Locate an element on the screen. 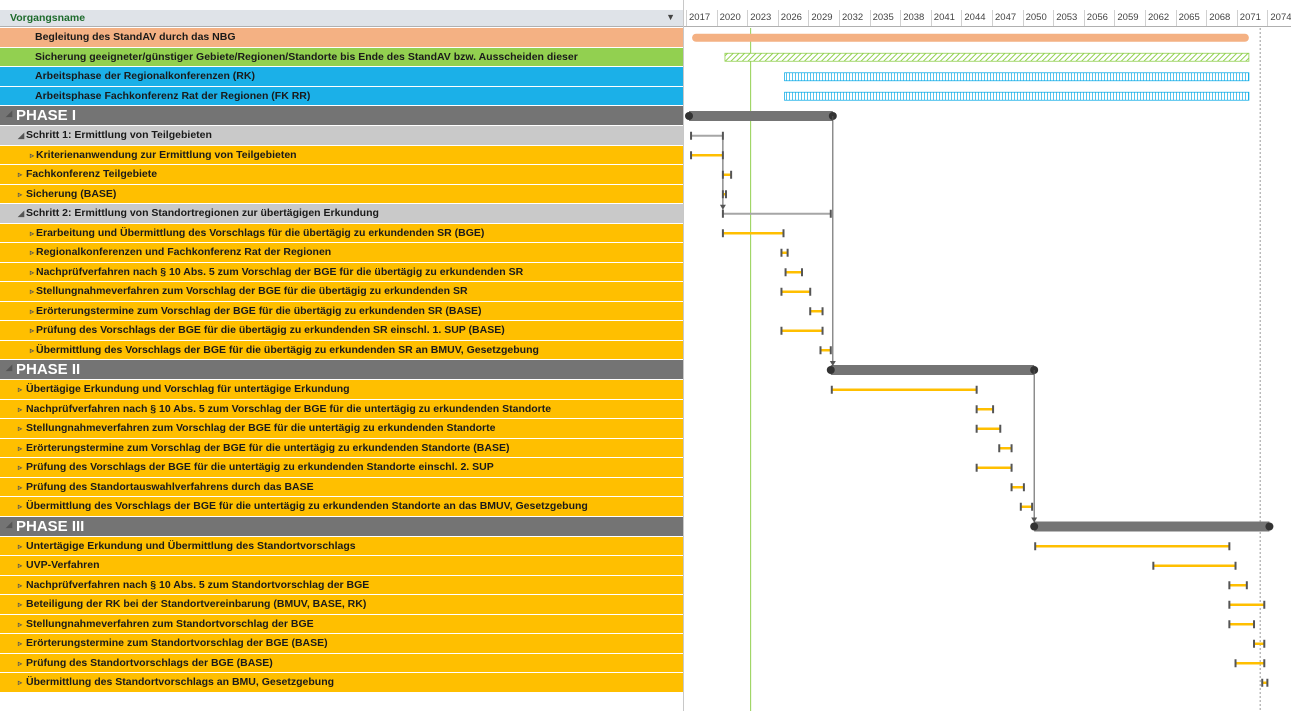 This screenshot has width=1291, height=711. phase-row: ◢ PHASE I is located at coordinates (341, 116).